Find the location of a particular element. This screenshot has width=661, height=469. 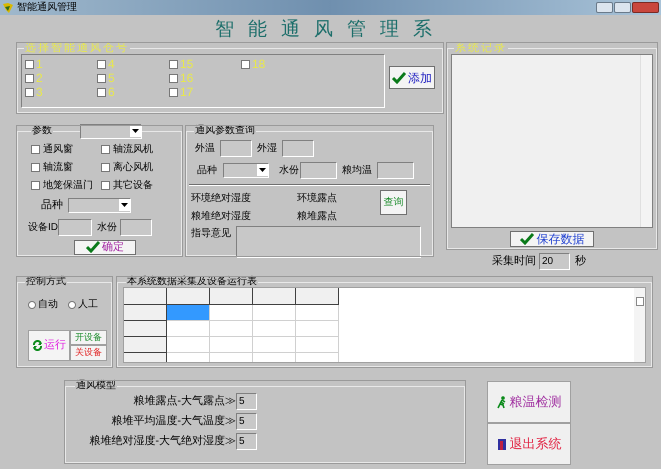

model-label: 粮堆露点-大气露点≫ is located at coordinates (184, 402).